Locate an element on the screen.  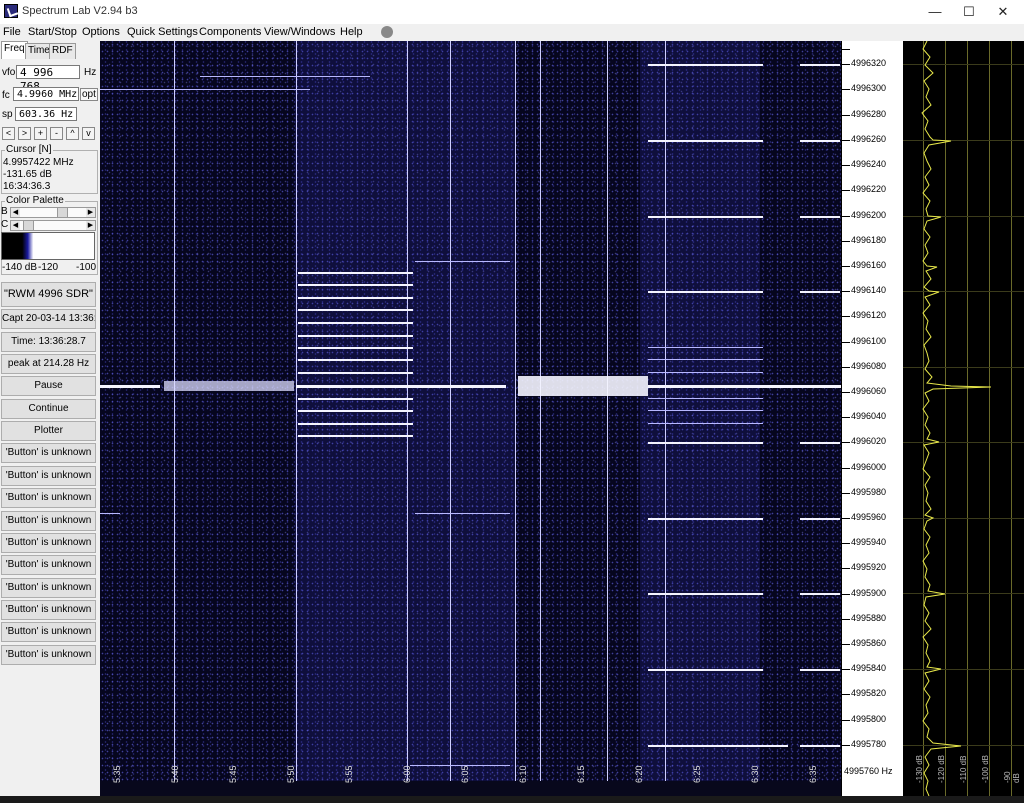
menu-view-windows: View/Windows is located at coordinates (299, 32).